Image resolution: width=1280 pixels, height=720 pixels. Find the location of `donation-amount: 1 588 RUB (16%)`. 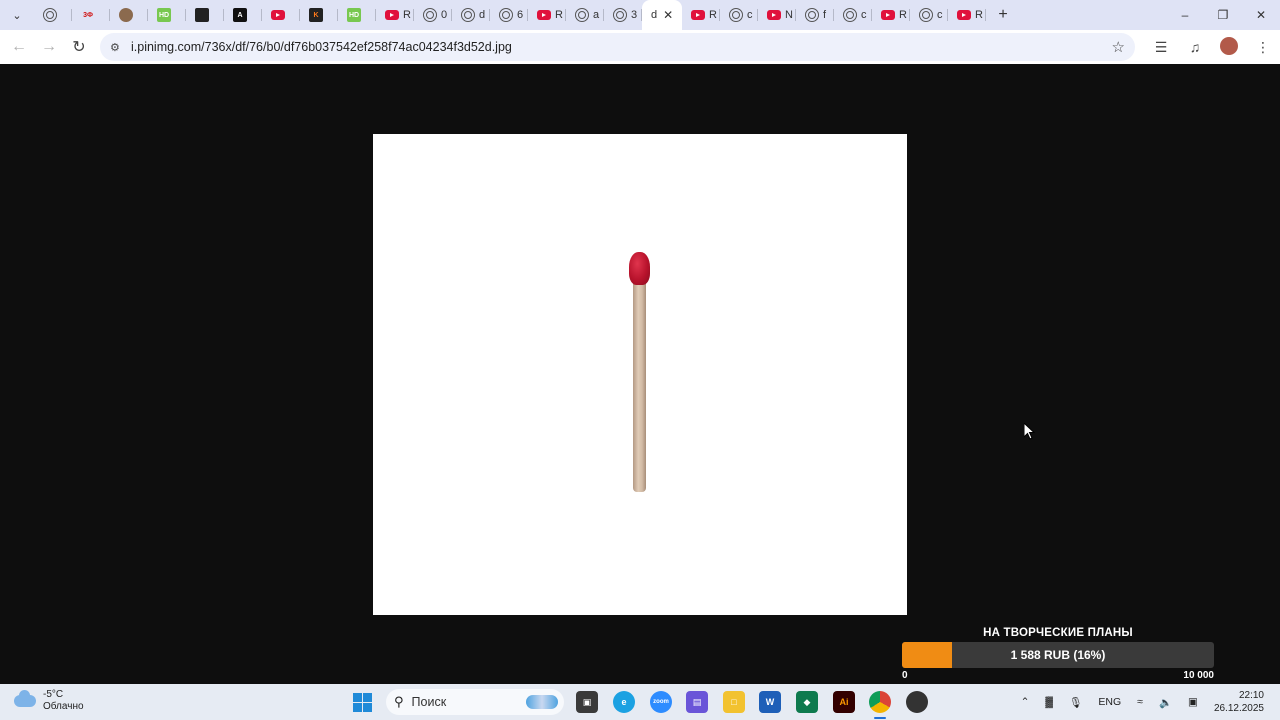

donation-amount: 1 588 RUB (16%) is located at coordinates (1058, 655).